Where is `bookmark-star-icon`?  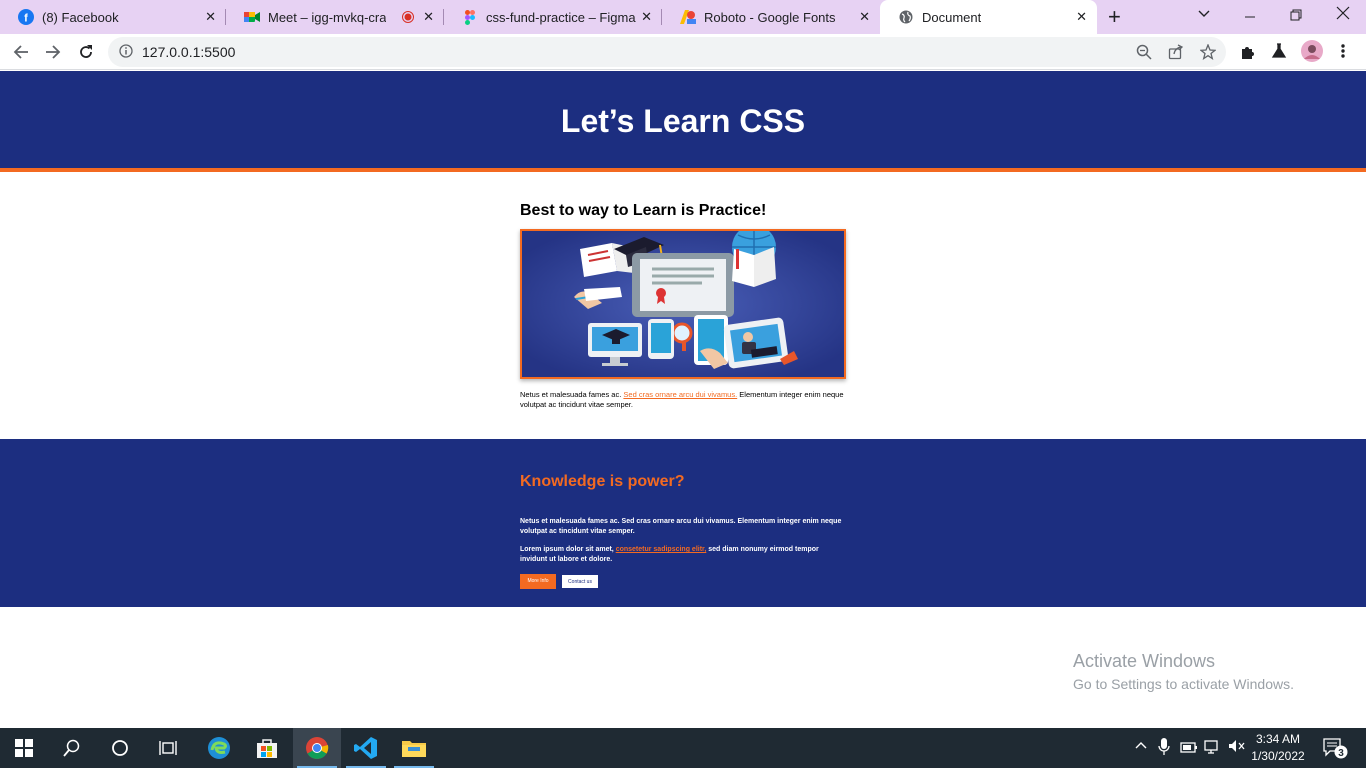
bookmark-star-icon is located at coordinates (1208, 54).